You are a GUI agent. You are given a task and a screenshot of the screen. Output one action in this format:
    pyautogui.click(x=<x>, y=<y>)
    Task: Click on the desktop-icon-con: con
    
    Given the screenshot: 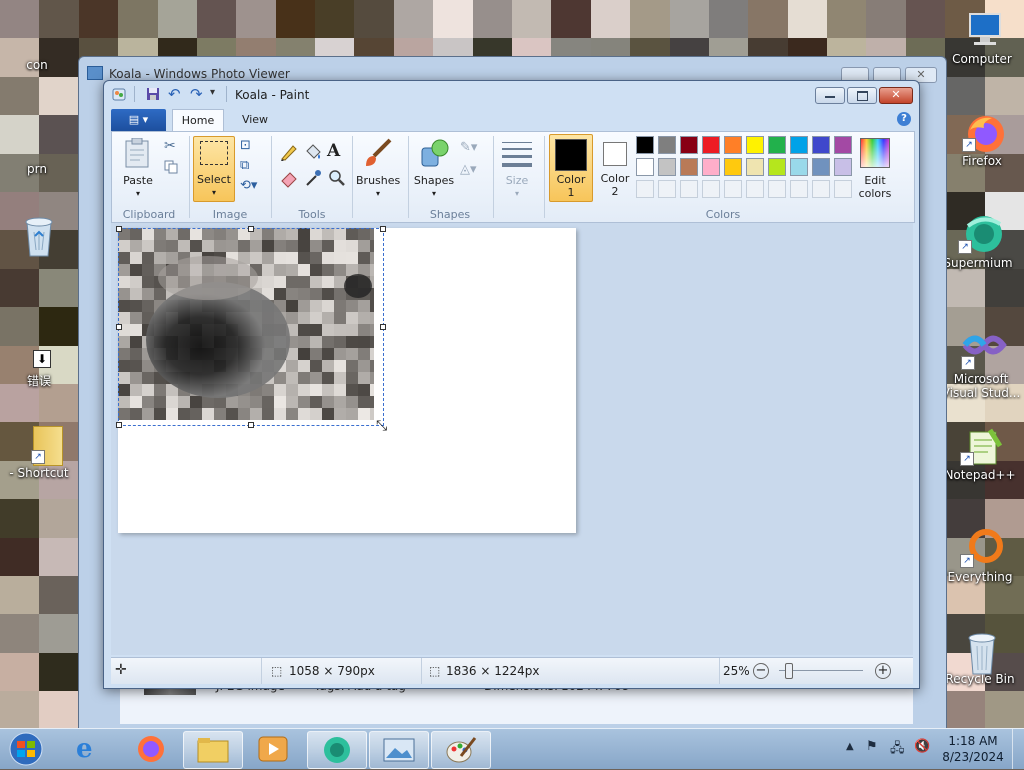 What is the action you would take?
    pyautogui.click(x=37, y=65)
    